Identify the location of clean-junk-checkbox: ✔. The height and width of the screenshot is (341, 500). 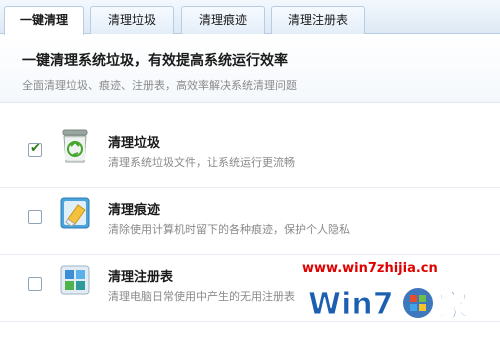
(35, 149).